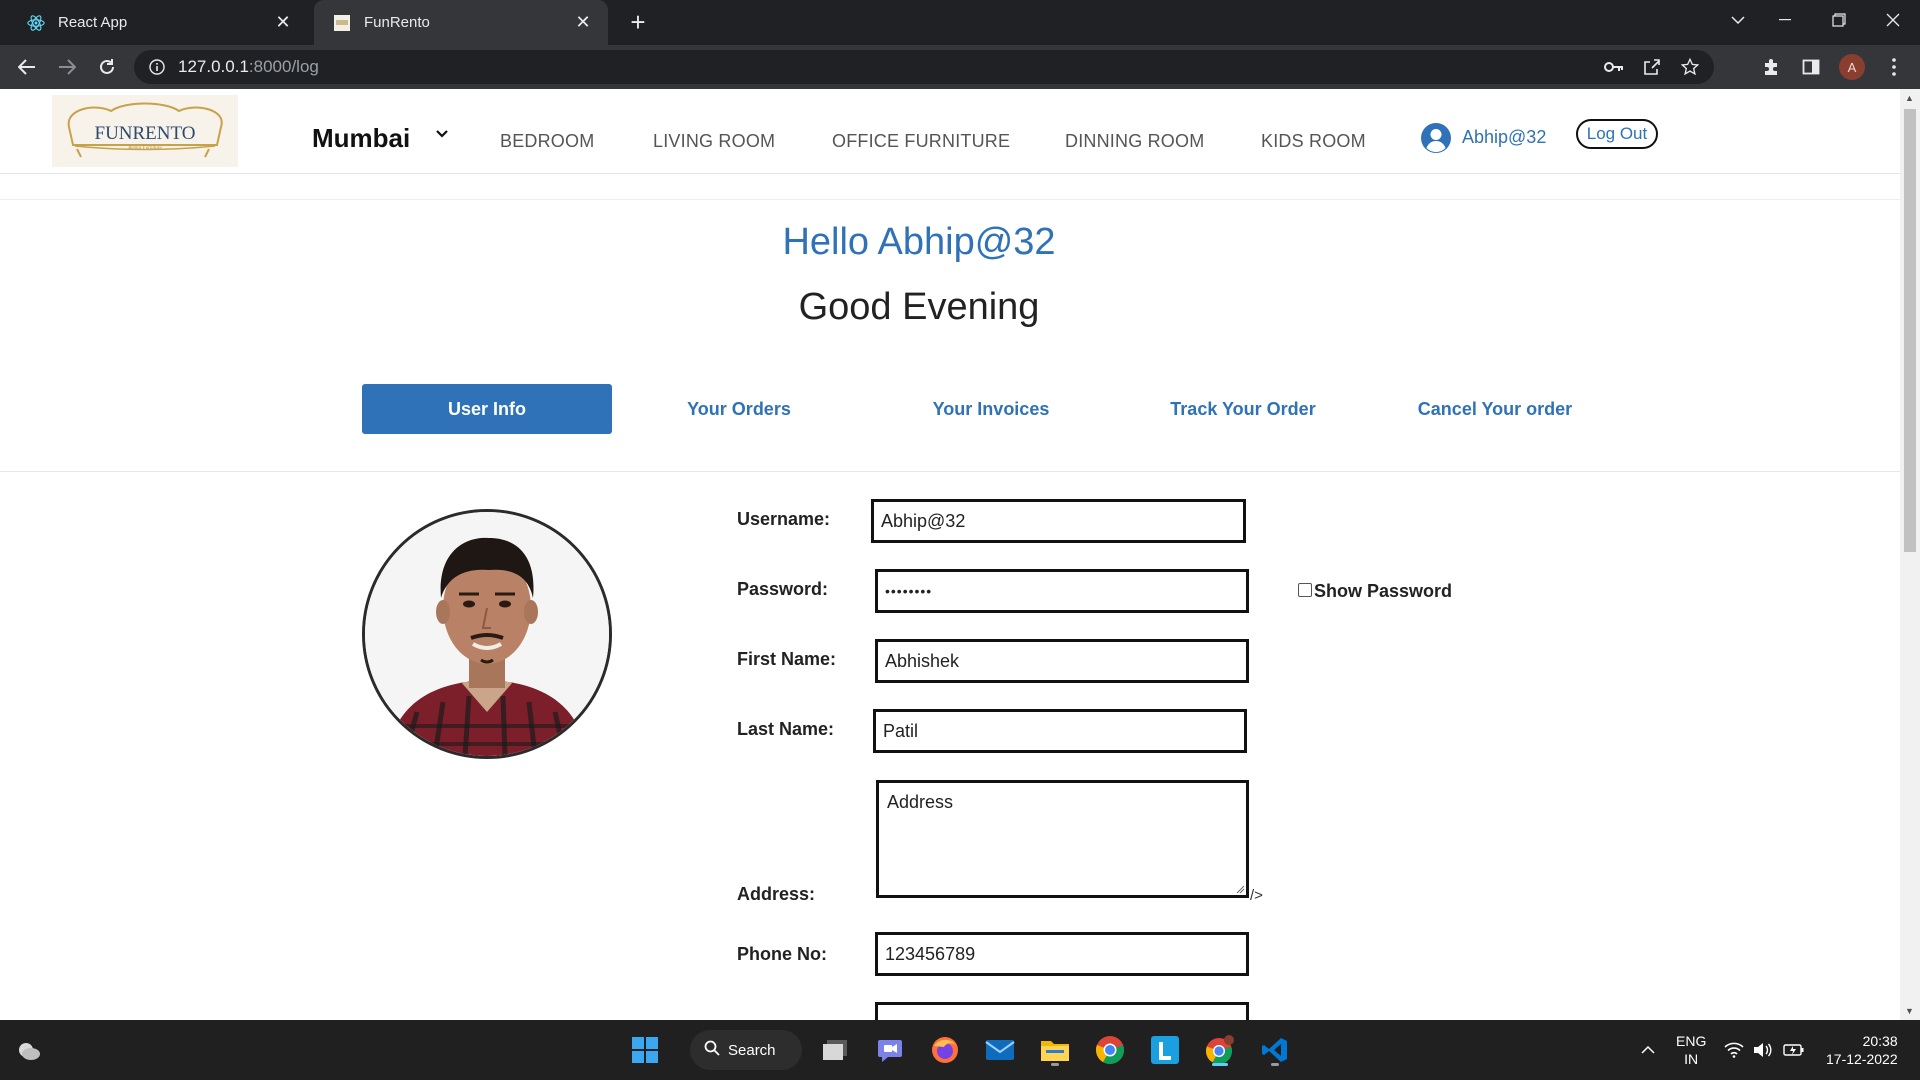 This screenshot has width=1920, height=1080. What do you see at coordinates (283, 66) in the screenshot?
I see `url-path: :8000/log` at bounding box center [283, 66].